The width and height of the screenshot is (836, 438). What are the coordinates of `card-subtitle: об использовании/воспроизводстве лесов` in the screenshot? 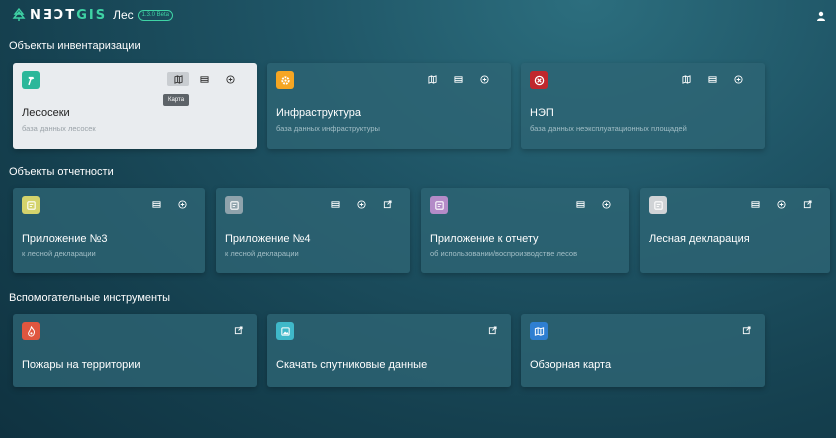 It's located at (504, 253).